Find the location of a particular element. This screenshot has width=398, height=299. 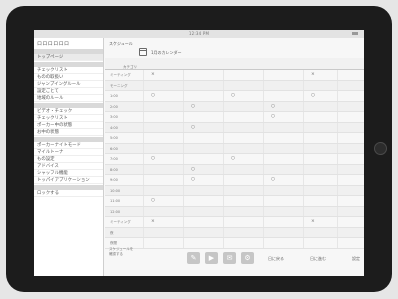

mail-icon: ✉ is located at coordinates (229, 258).